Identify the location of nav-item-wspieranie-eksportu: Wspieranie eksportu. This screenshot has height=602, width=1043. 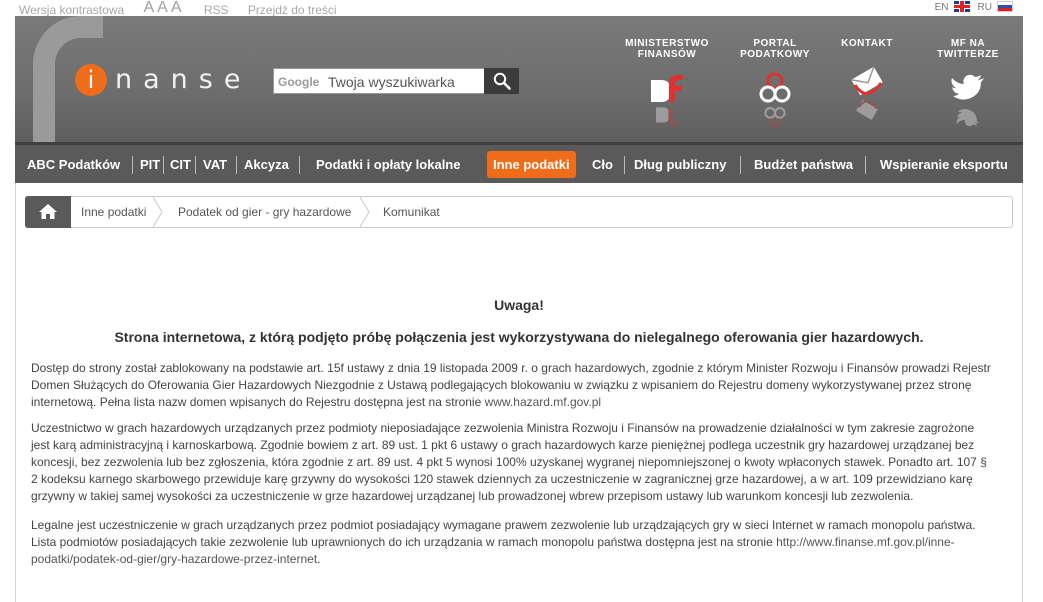
(944, 164).